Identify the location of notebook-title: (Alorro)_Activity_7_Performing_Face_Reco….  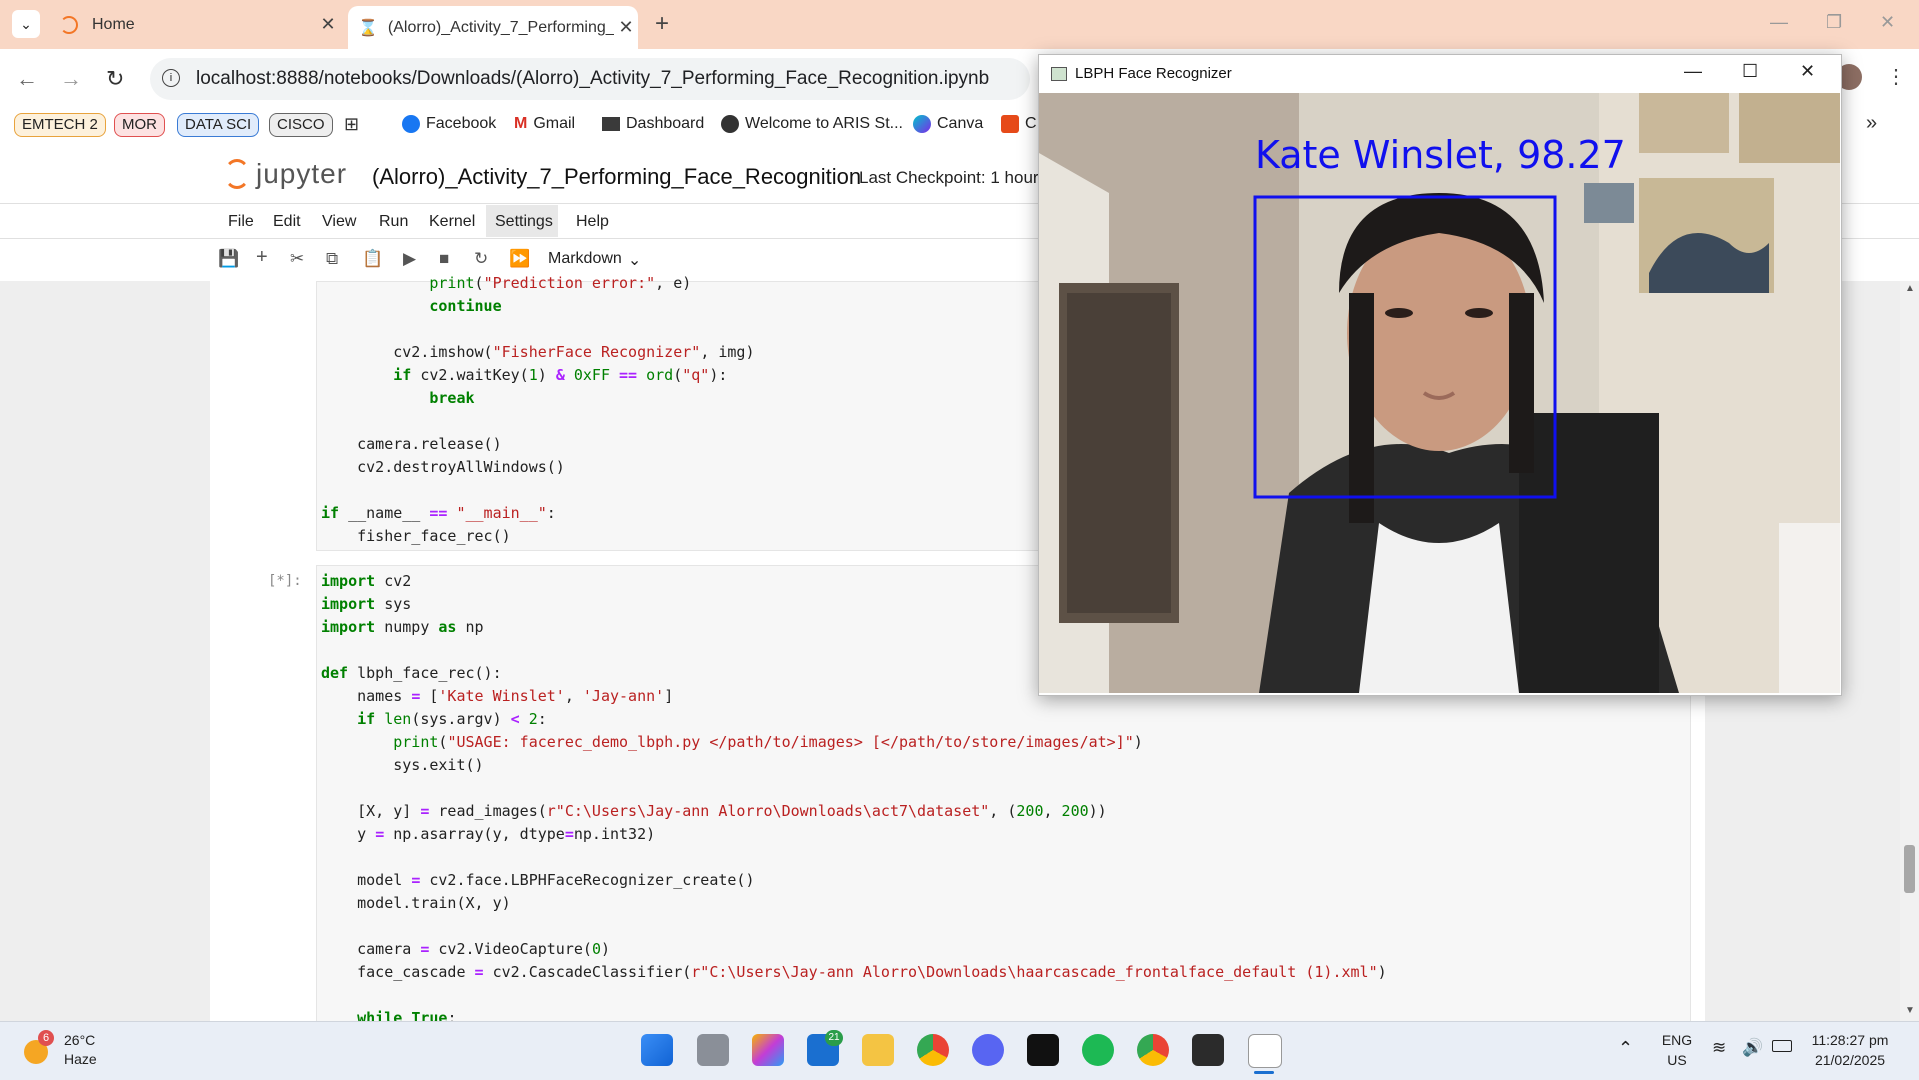
(616, 177).